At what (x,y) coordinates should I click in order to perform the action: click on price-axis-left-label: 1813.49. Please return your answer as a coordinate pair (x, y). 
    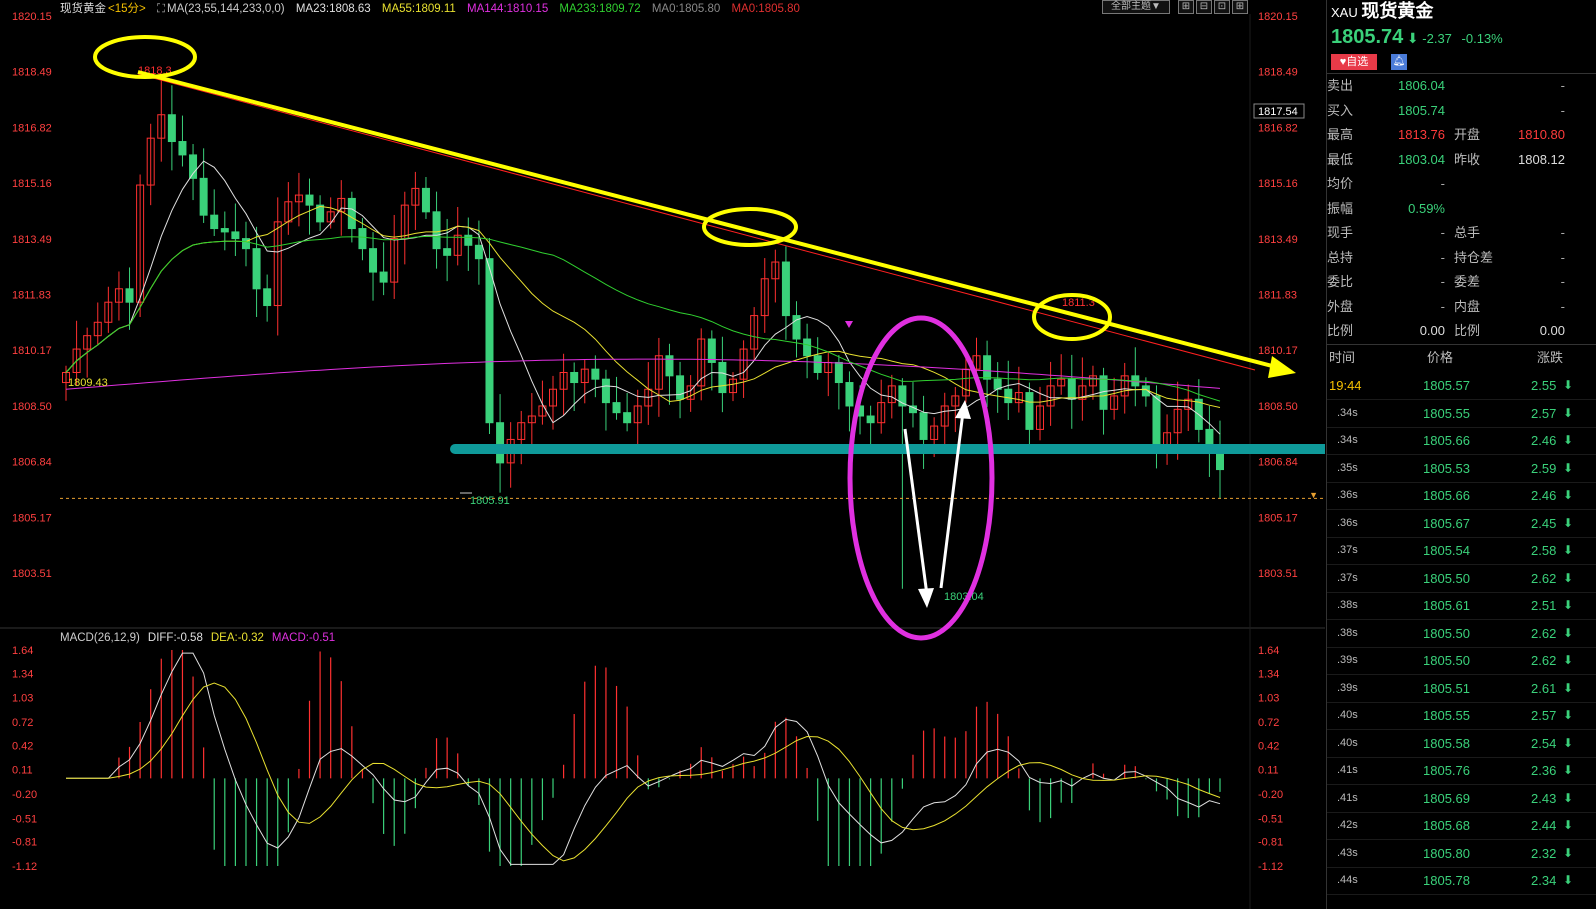
    Looking at the image, I should click on (32, 240).